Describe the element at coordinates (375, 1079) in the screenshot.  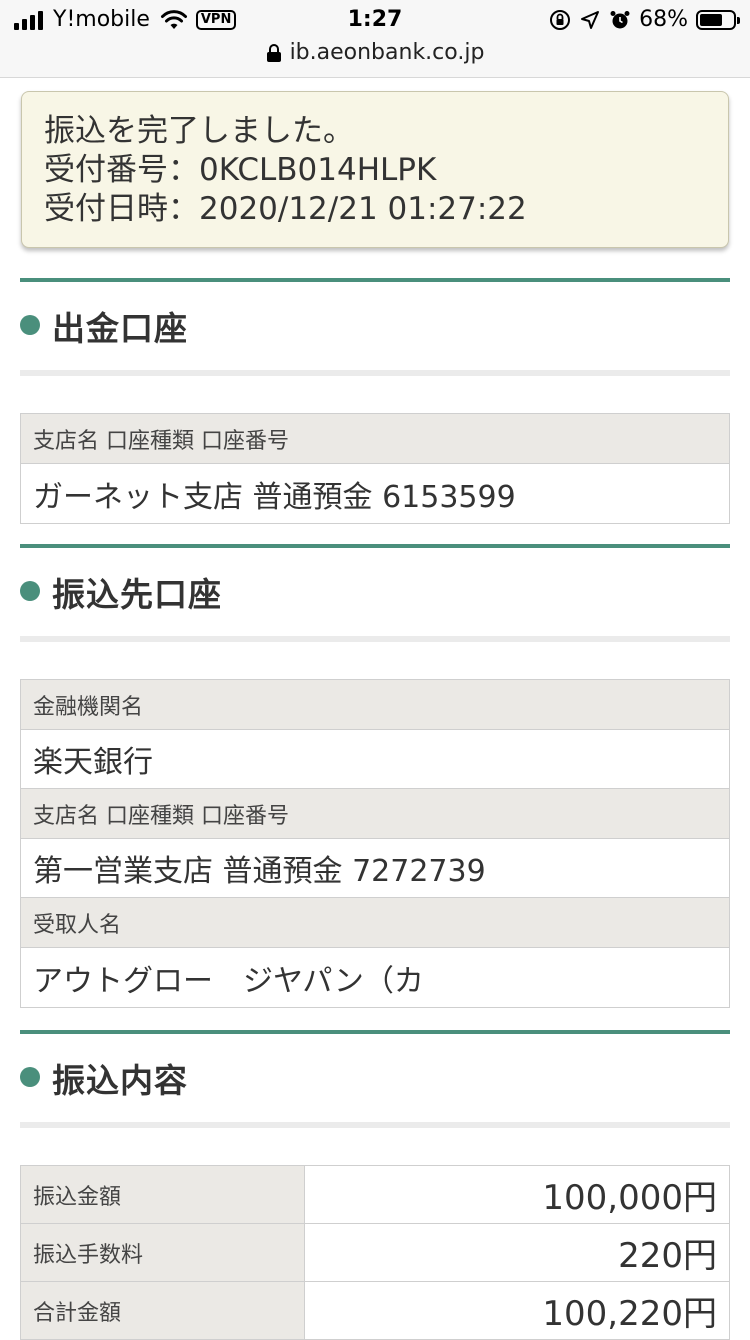
I see `transfer-details-heading: 振込内容` at that location.